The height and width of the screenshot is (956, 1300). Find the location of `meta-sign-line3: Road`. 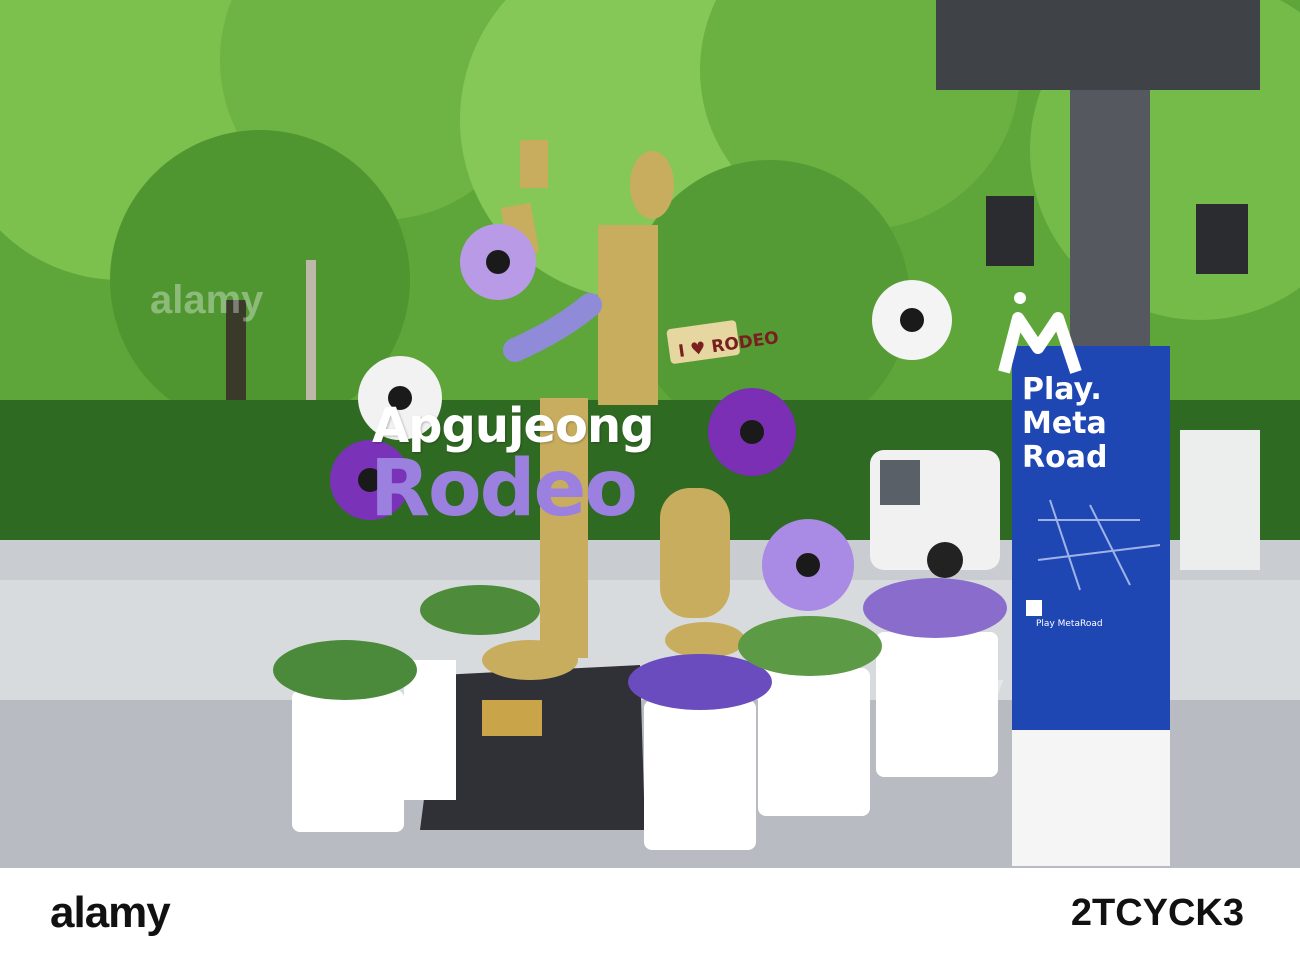

meta-sign-line3: Road is located at coordinates (1065, 457).